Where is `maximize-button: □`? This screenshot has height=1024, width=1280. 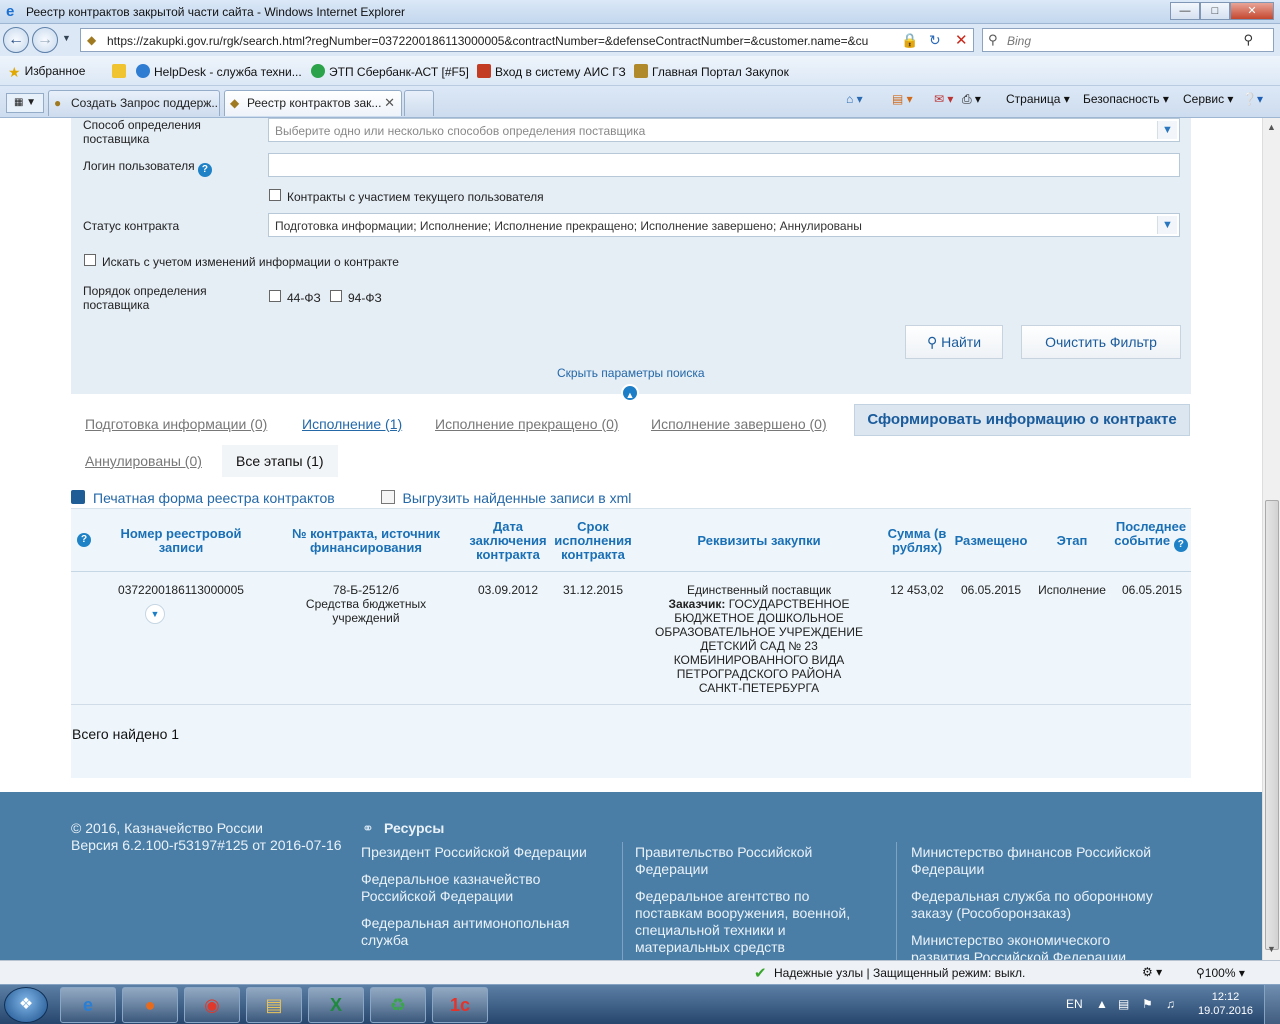 maximize-button: □ is located at coordinates (1215, 11).